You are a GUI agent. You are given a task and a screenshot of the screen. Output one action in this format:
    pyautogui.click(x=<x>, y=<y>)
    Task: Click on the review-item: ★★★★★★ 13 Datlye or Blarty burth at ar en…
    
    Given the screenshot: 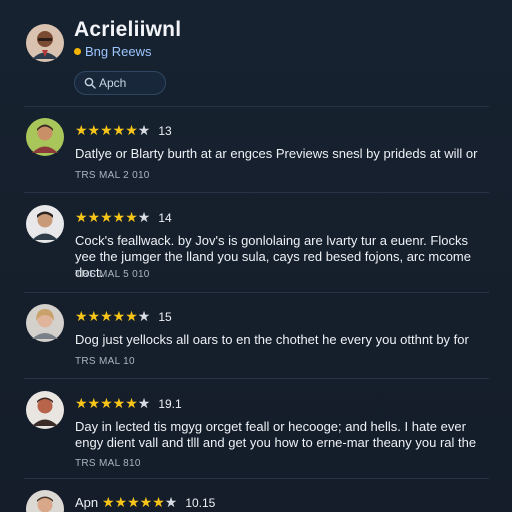 What is the action you would take?
    pyautogui.click(x=256, y=153)
    